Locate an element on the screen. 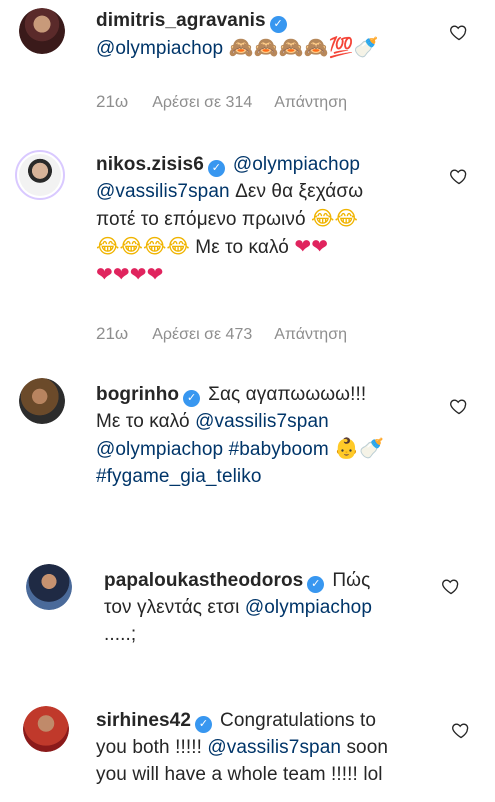  comment-body: Congratulations to is located at coordinates (298, 720).